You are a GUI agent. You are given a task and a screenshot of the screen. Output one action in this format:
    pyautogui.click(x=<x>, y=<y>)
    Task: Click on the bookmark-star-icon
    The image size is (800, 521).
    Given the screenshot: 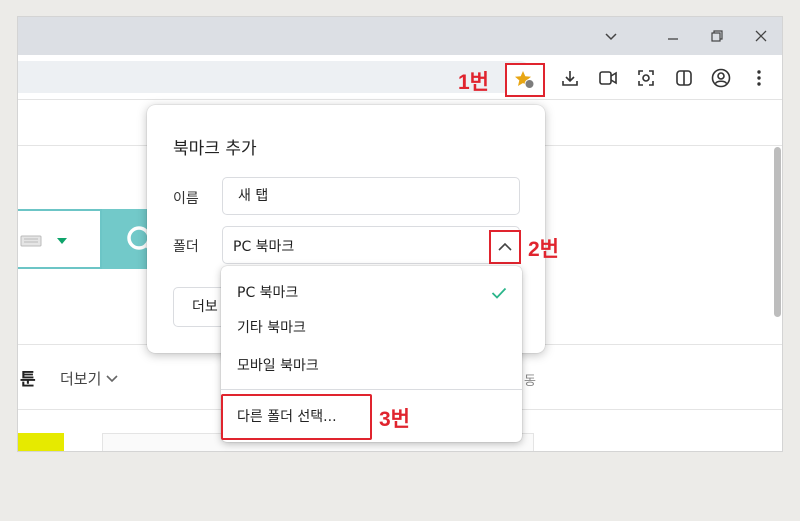 What is the action you would take?
    pyautogui.click(x=525, y=80)
    